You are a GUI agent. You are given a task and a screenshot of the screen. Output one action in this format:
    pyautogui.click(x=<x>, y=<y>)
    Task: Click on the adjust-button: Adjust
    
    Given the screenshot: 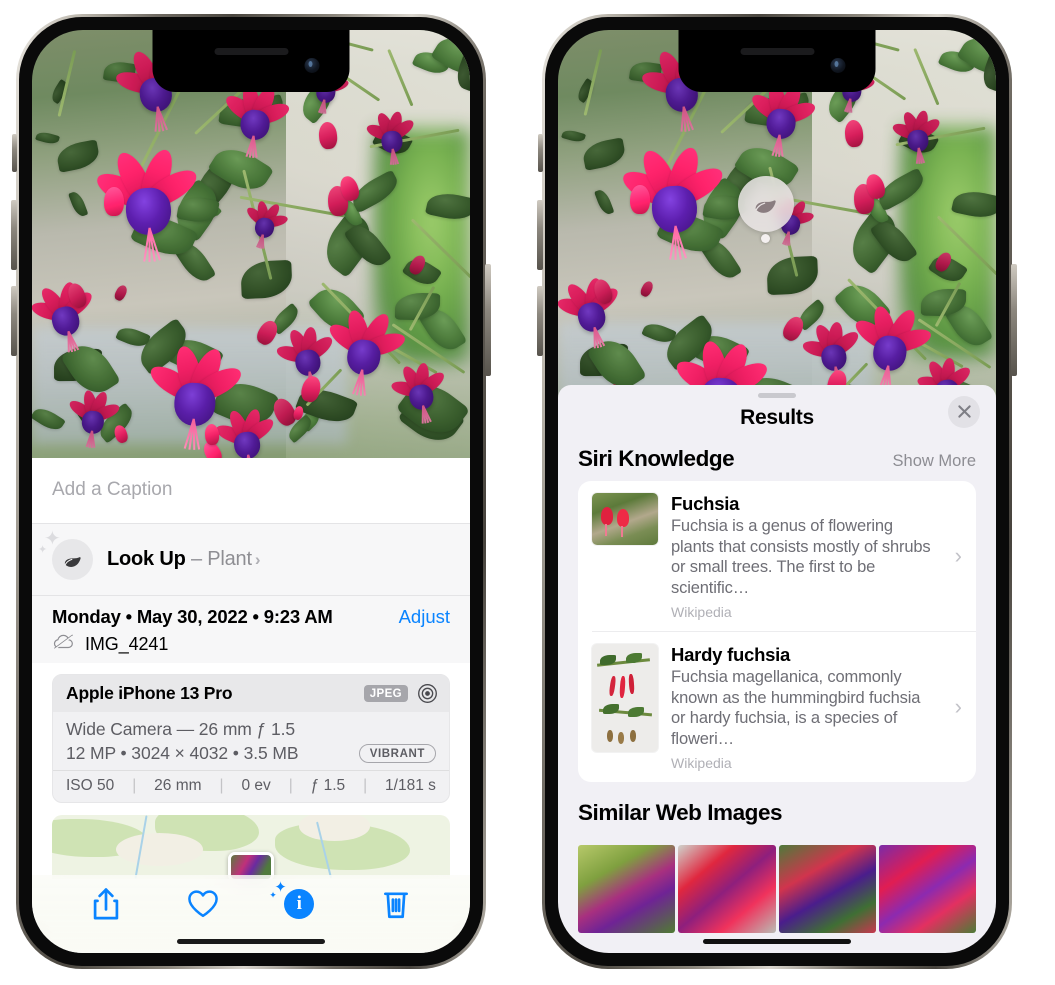 What is the action you would take?
    pyautogui.click(x=424, y=617)
    